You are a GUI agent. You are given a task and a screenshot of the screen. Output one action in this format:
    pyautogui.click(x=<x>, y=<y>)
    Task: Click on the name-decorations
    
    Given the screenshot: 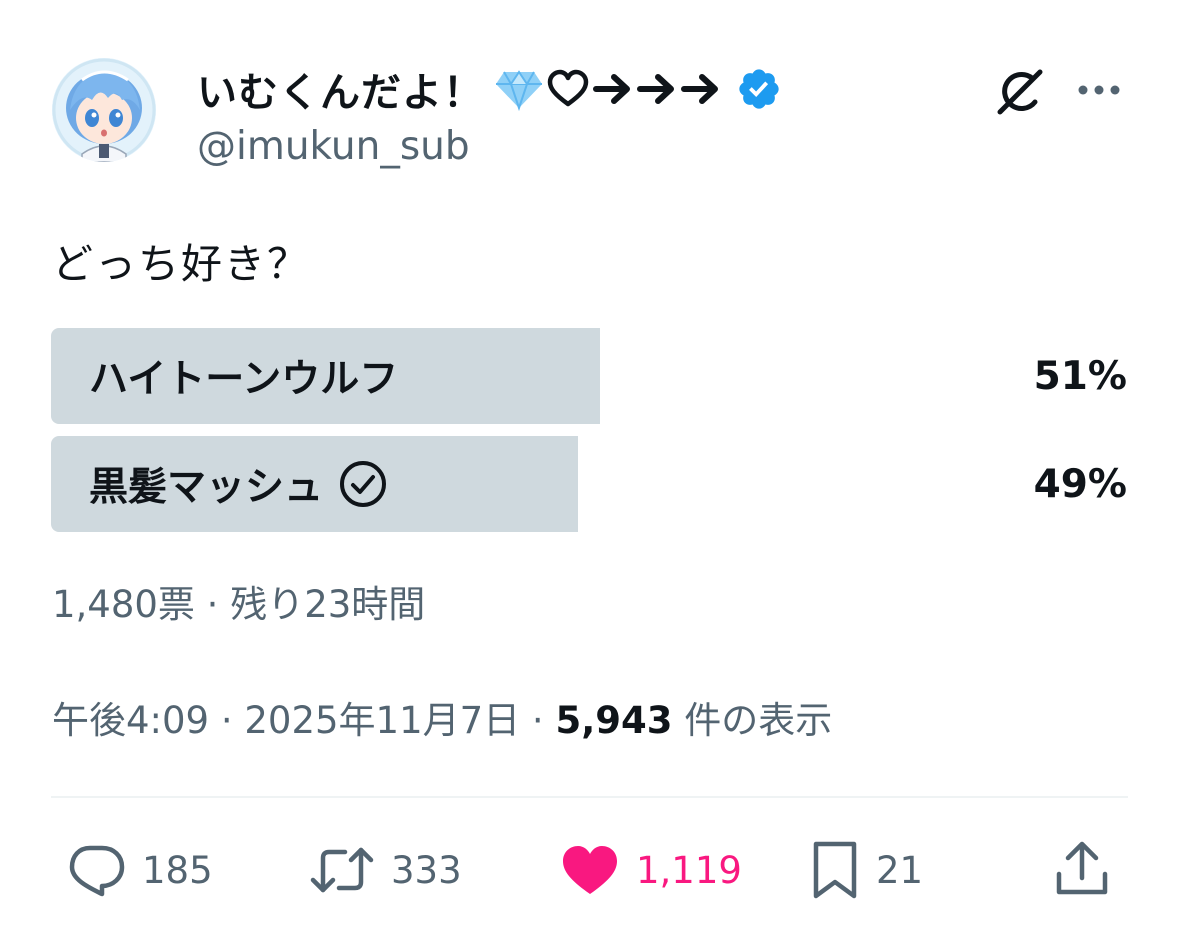 What is the action you would take?
    pyautogui.click(x=608, y=89)
    